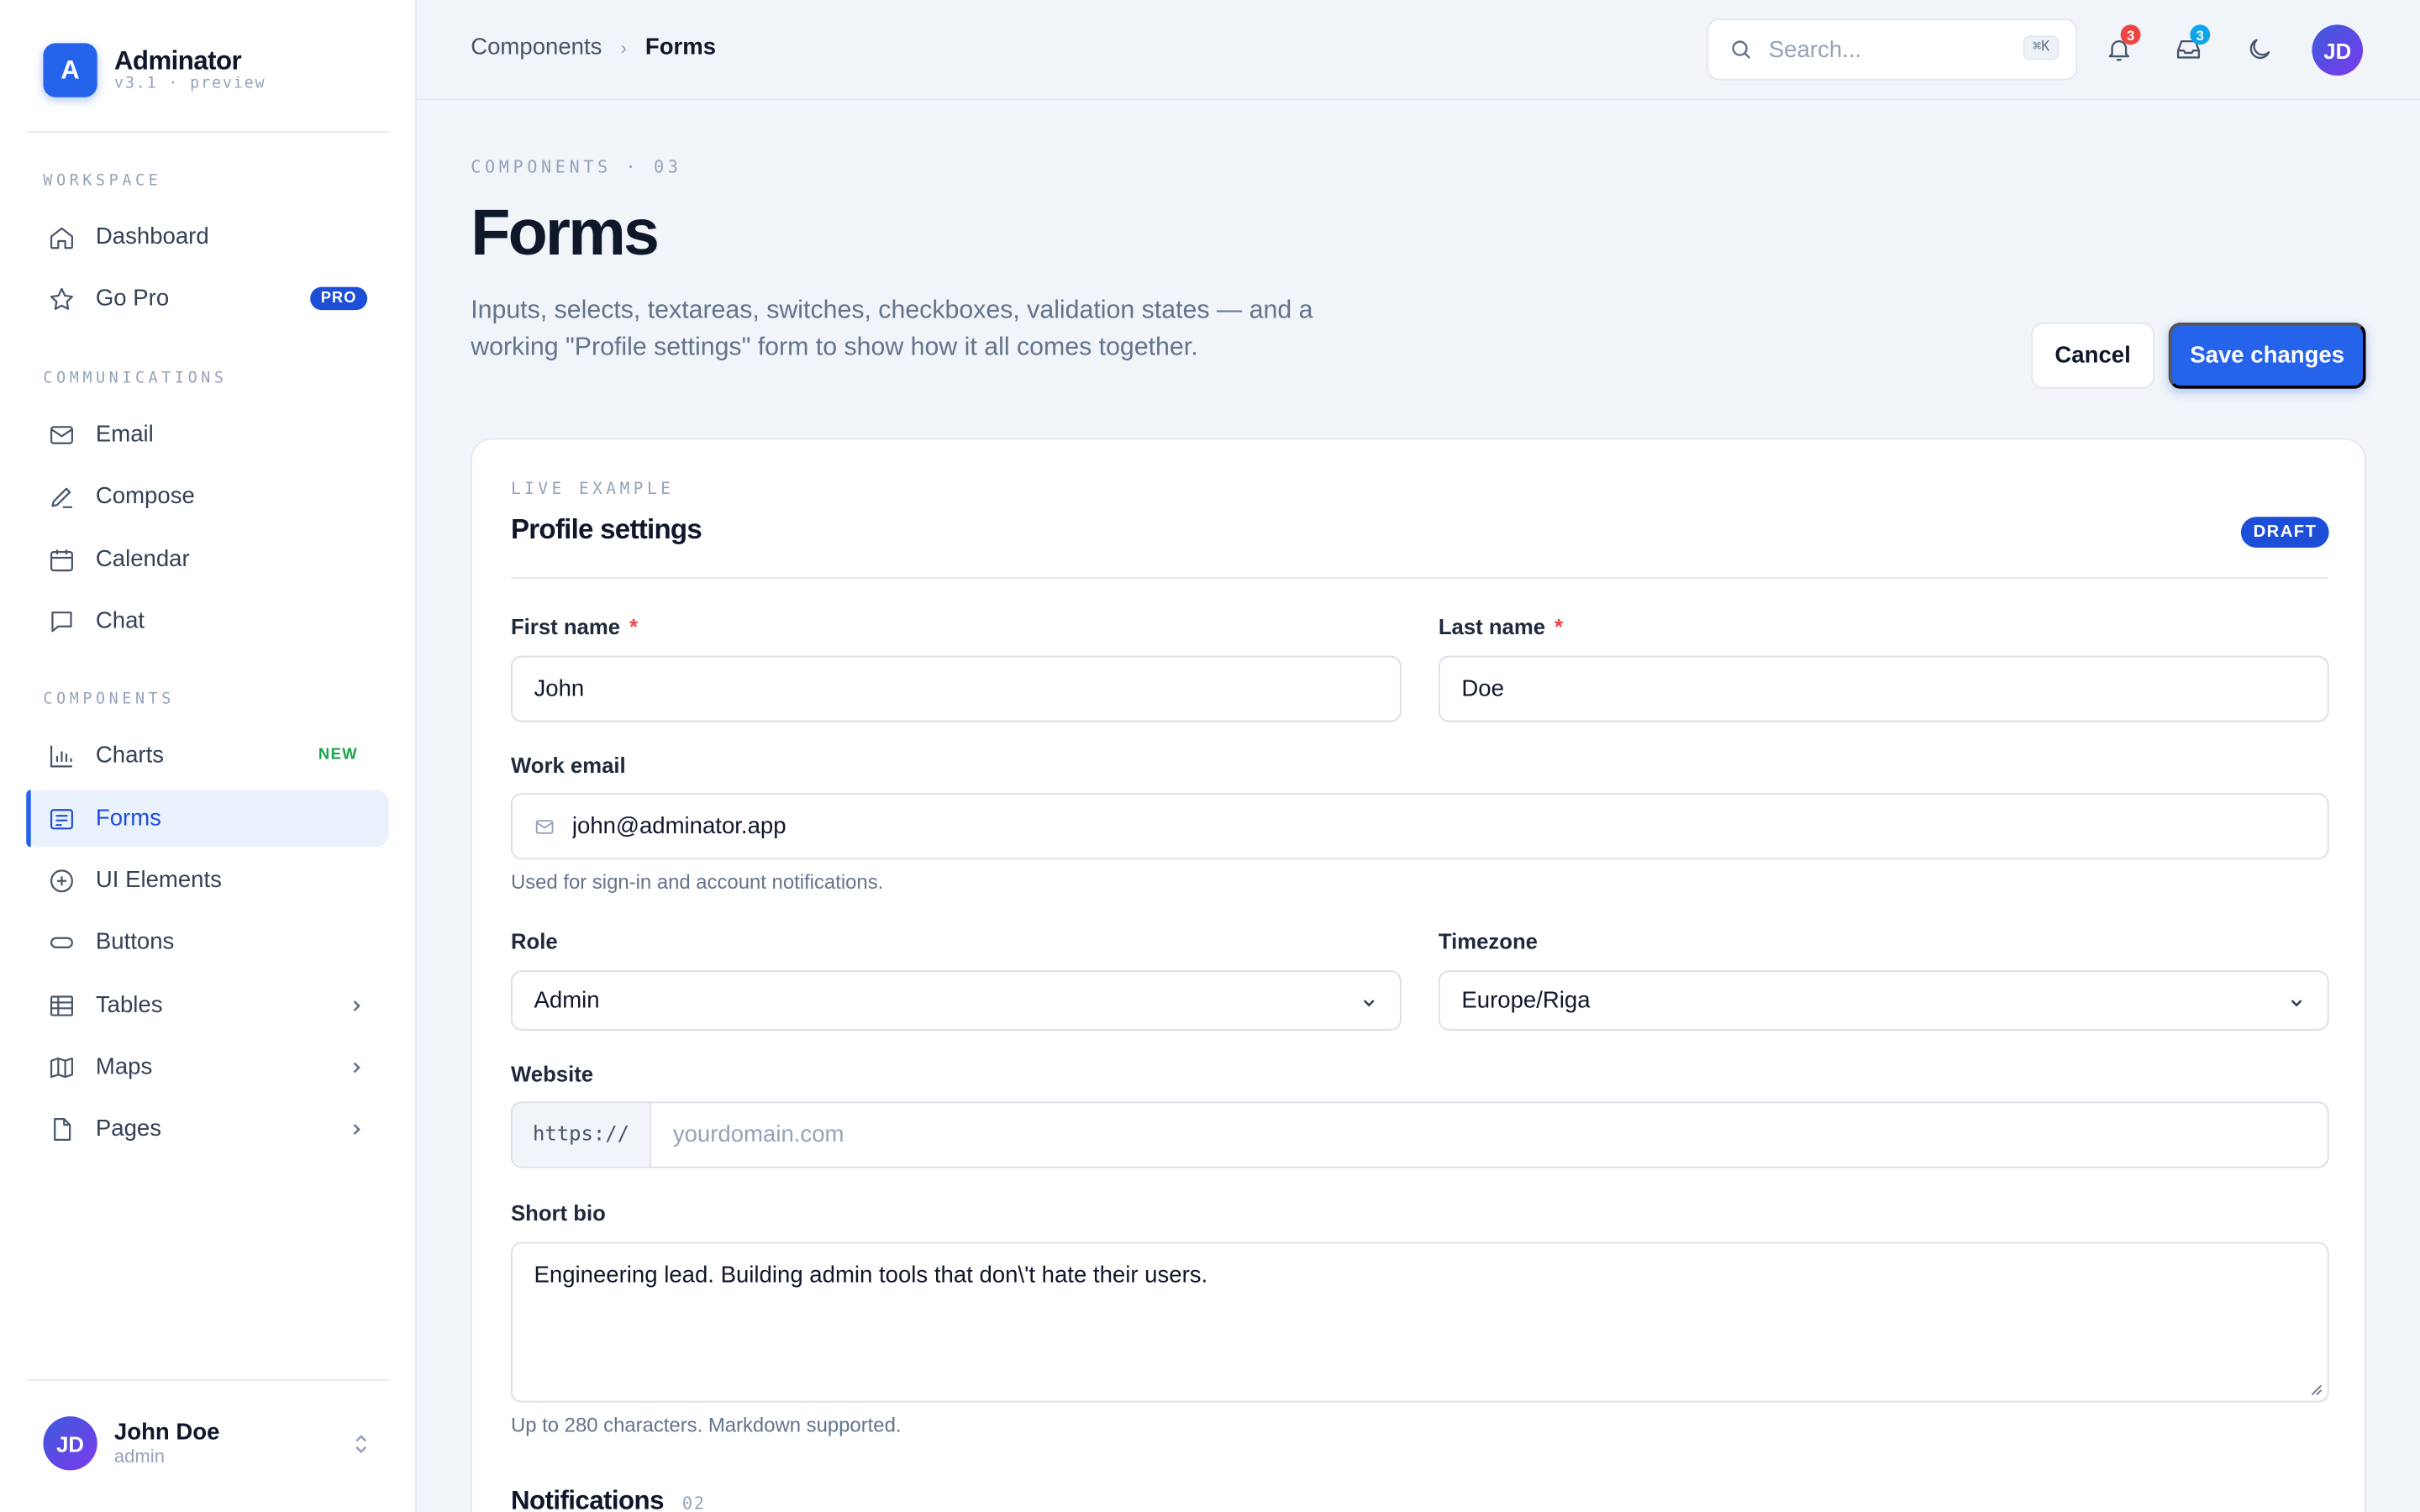  I want to click on first-name-field, so click(956, 688).